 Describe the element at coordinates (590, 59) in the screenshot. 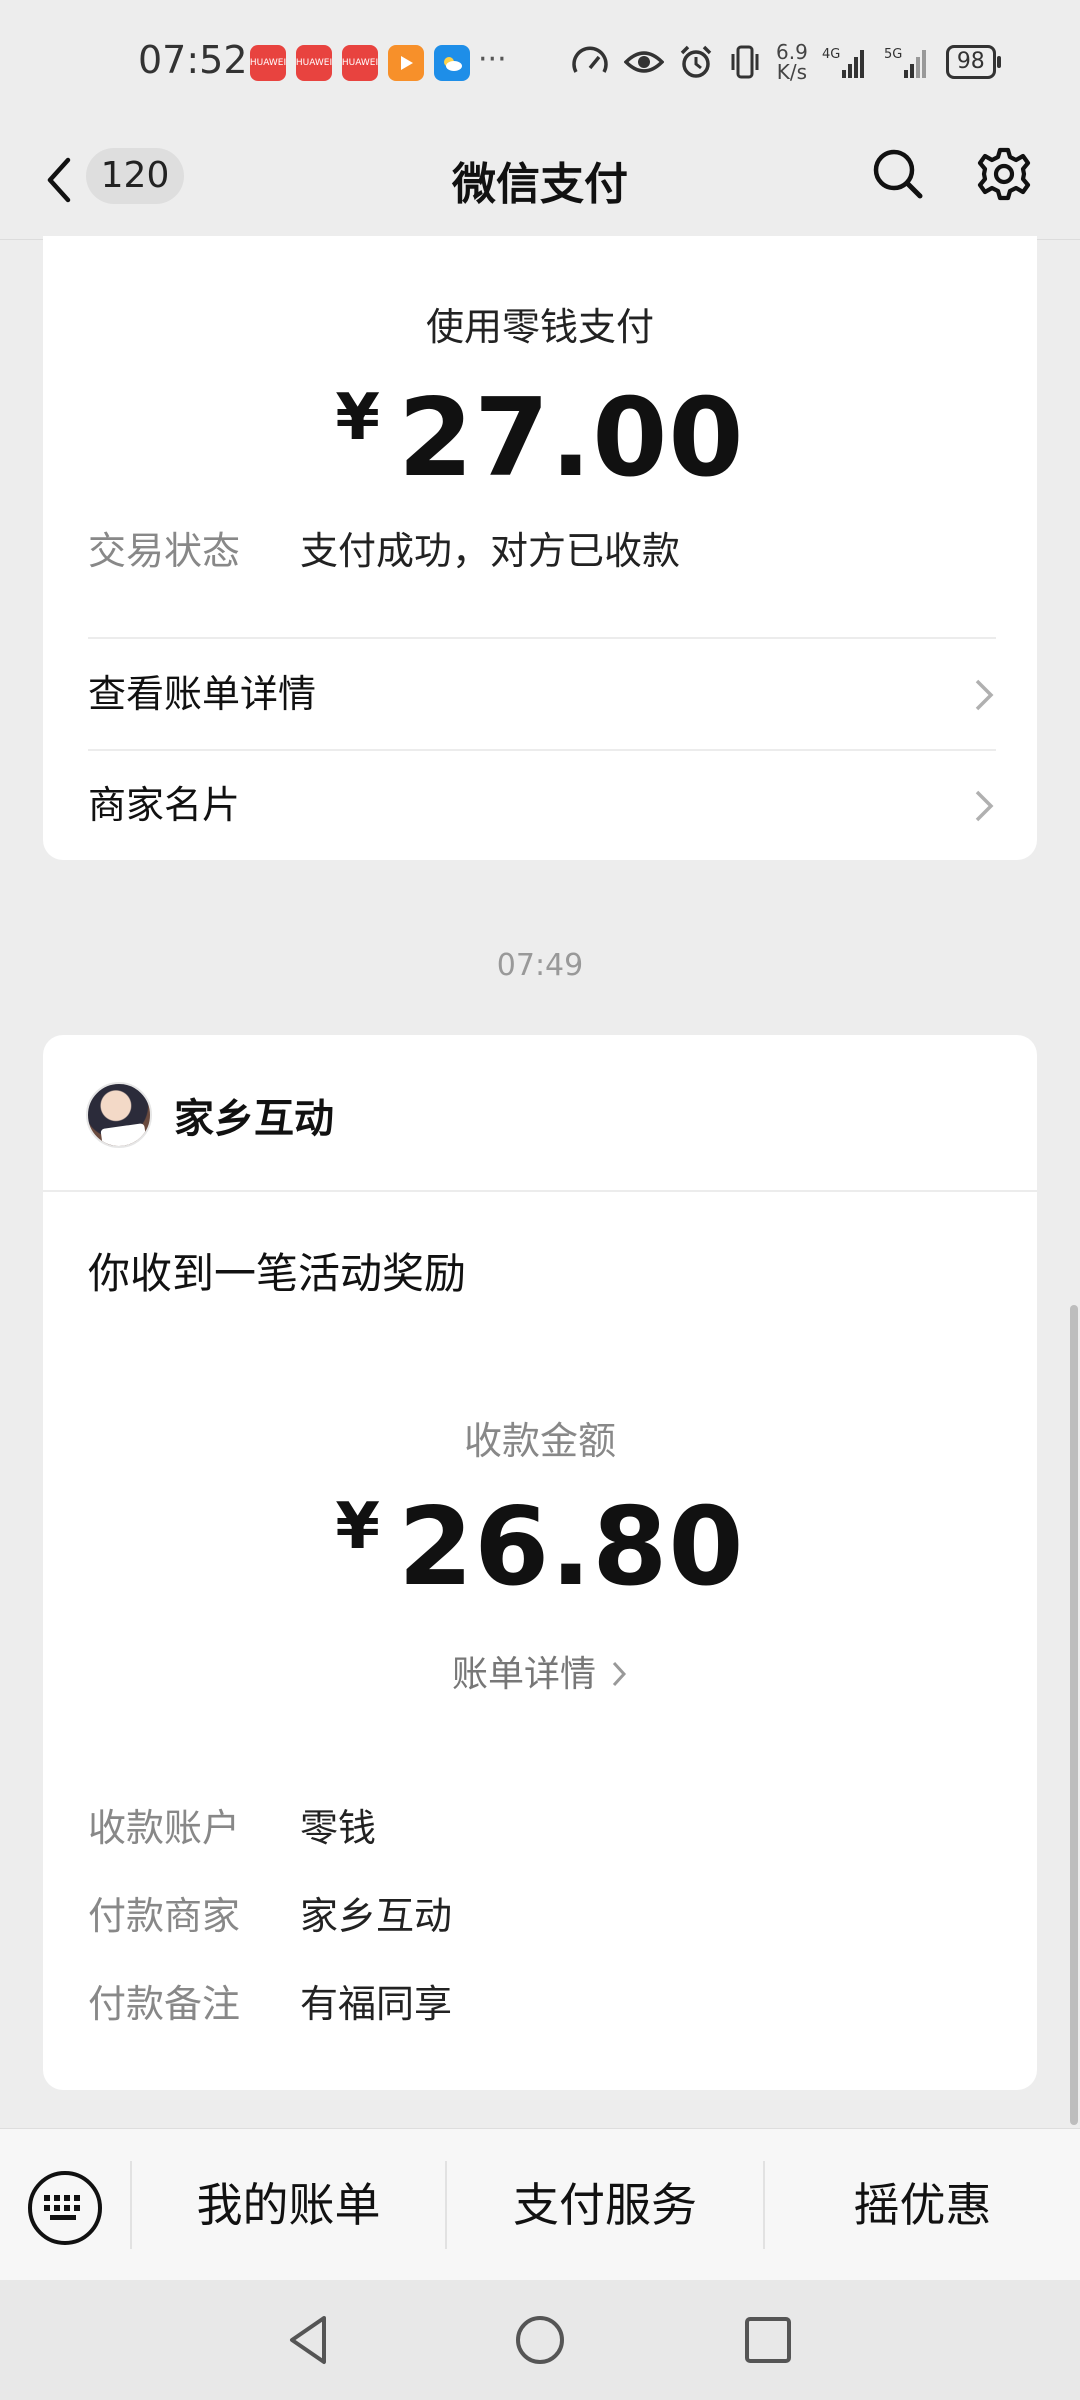

I see `speedometer-icon` at that location.